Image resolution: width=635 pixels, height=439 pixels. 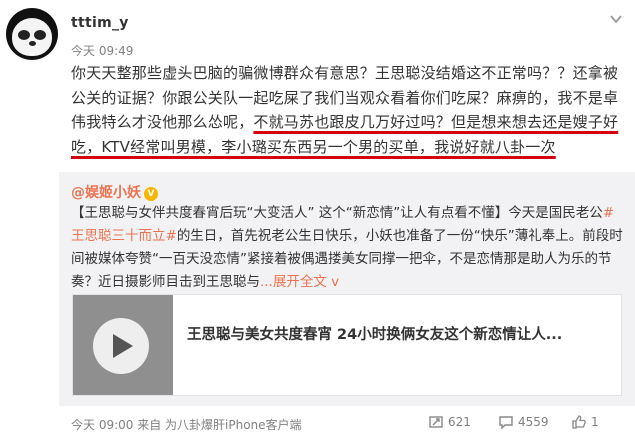 I want to click on video-thumbnail, so click(x=123, y=345).